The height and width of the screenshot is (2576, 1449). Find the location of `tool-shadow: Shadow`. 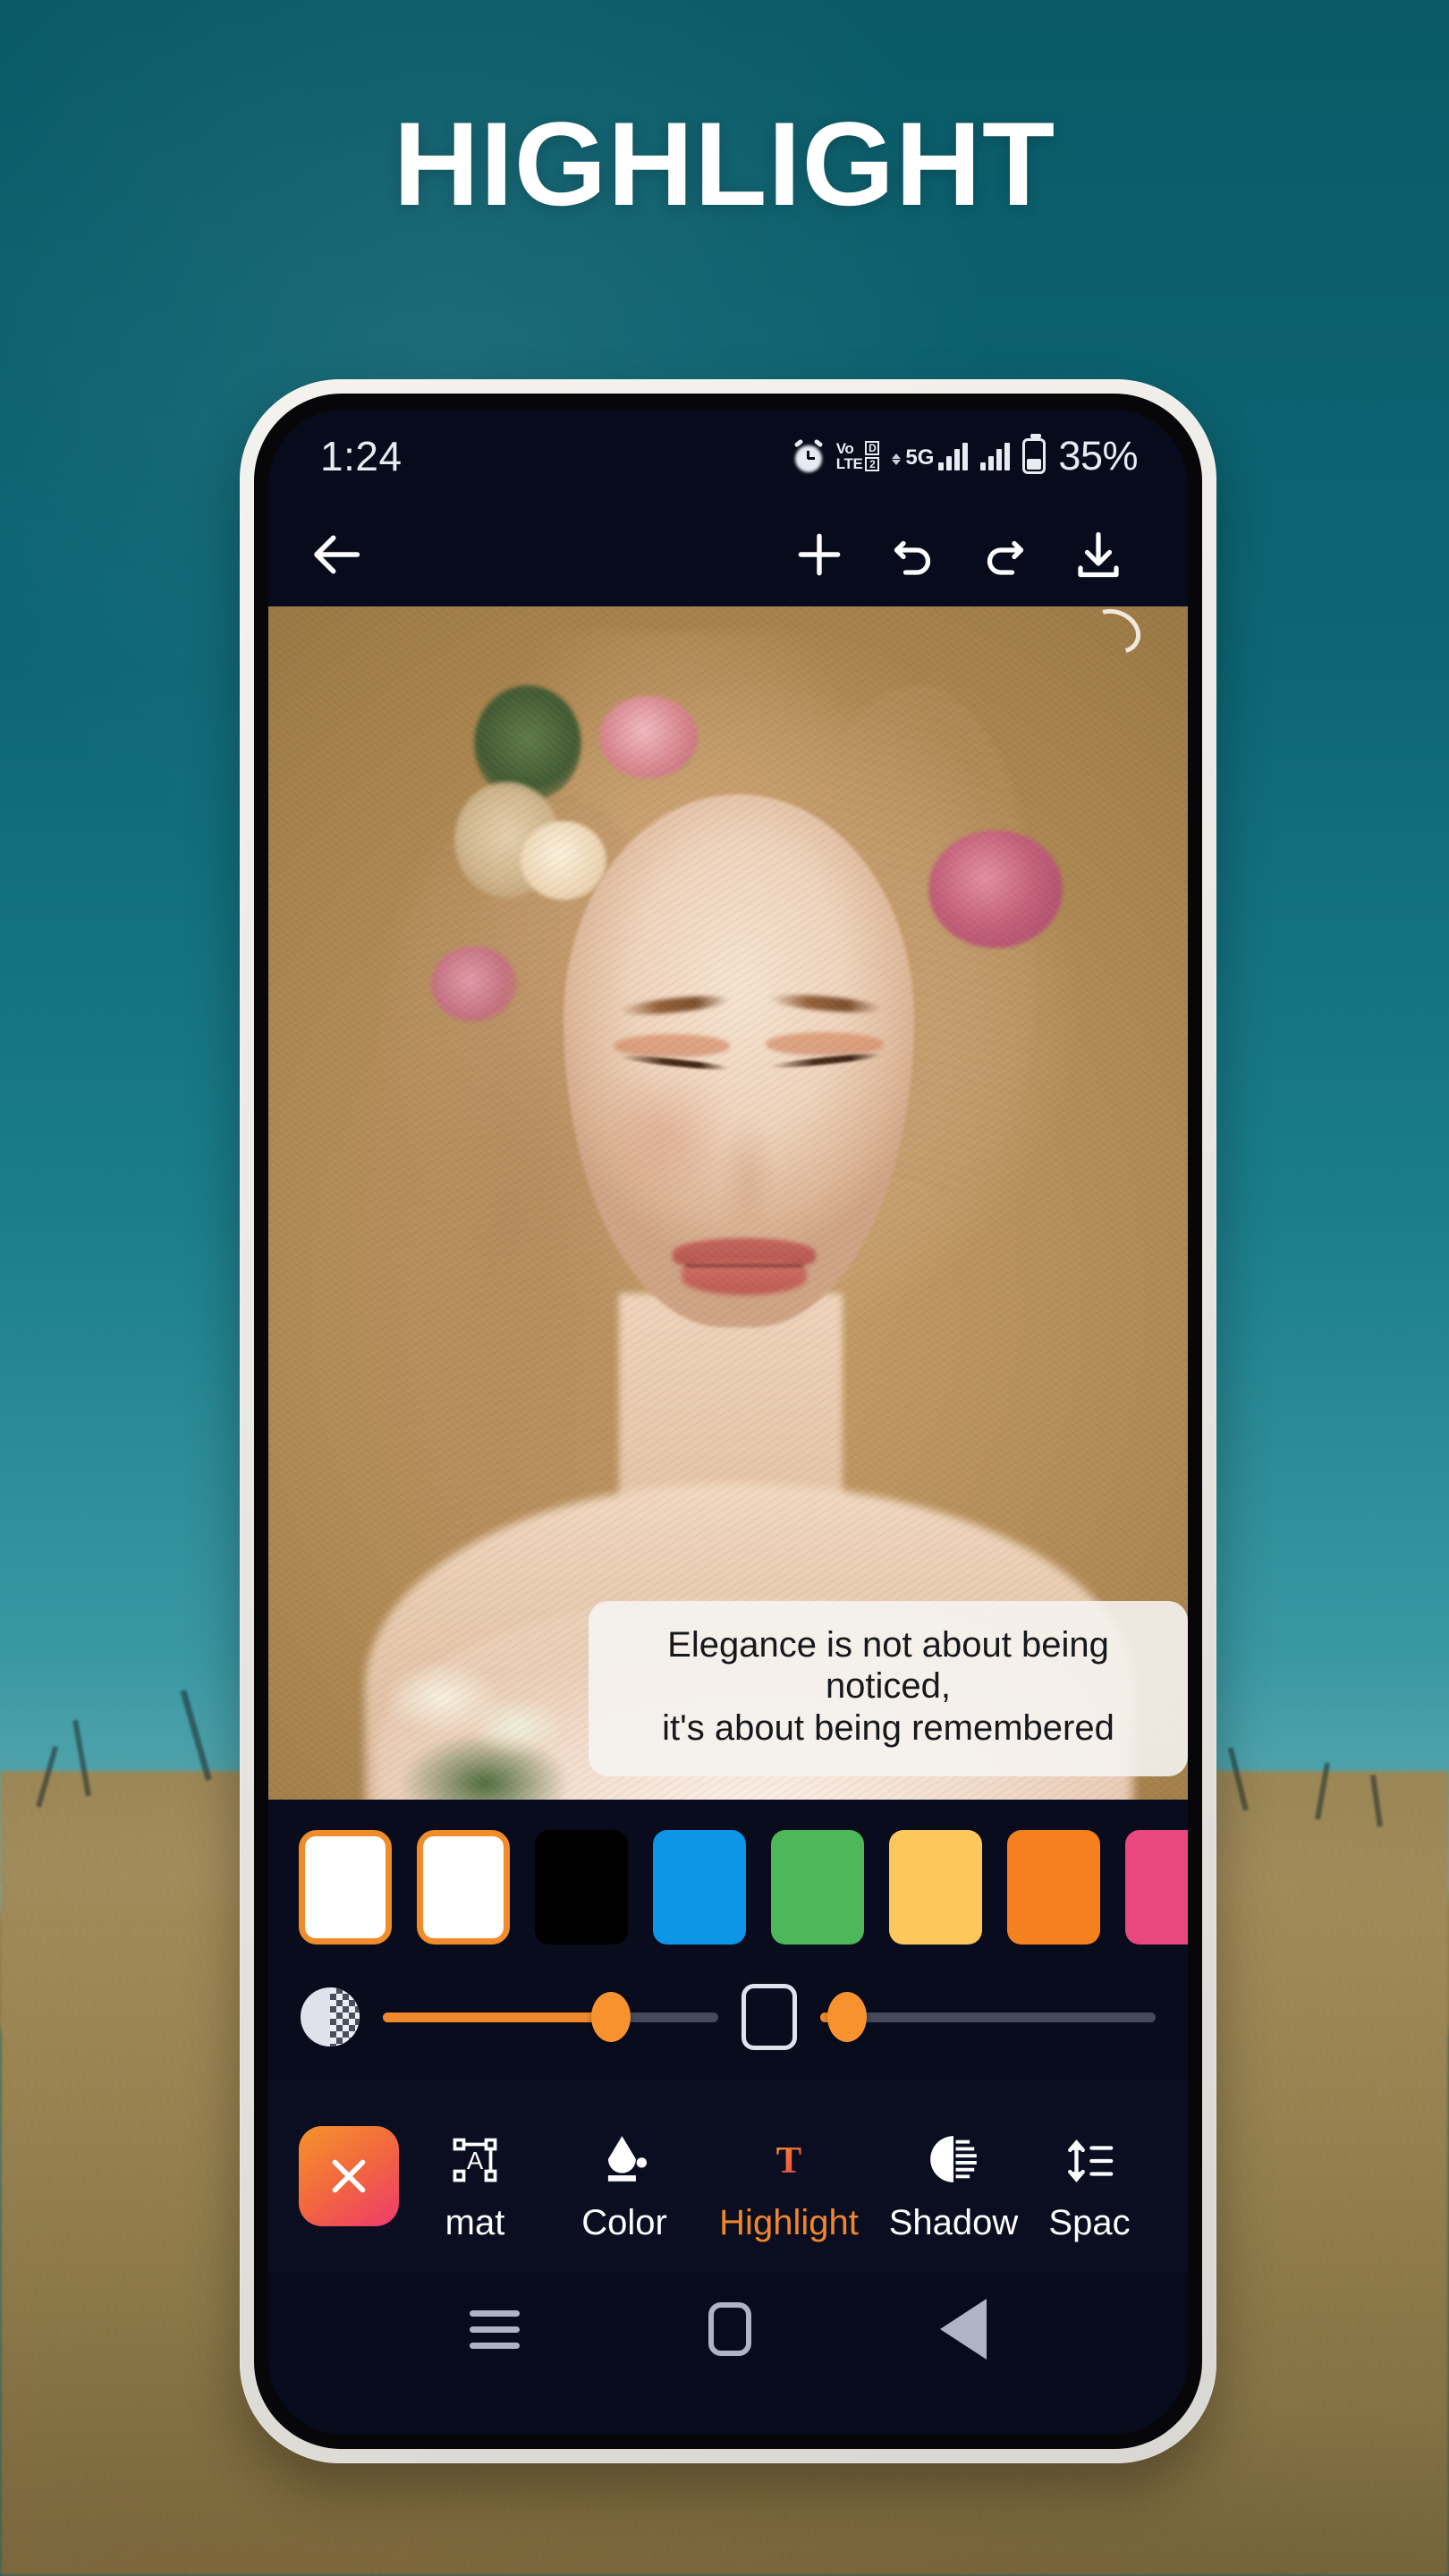

tool-shadow: Shadow is located at coordinates (953, 2176).